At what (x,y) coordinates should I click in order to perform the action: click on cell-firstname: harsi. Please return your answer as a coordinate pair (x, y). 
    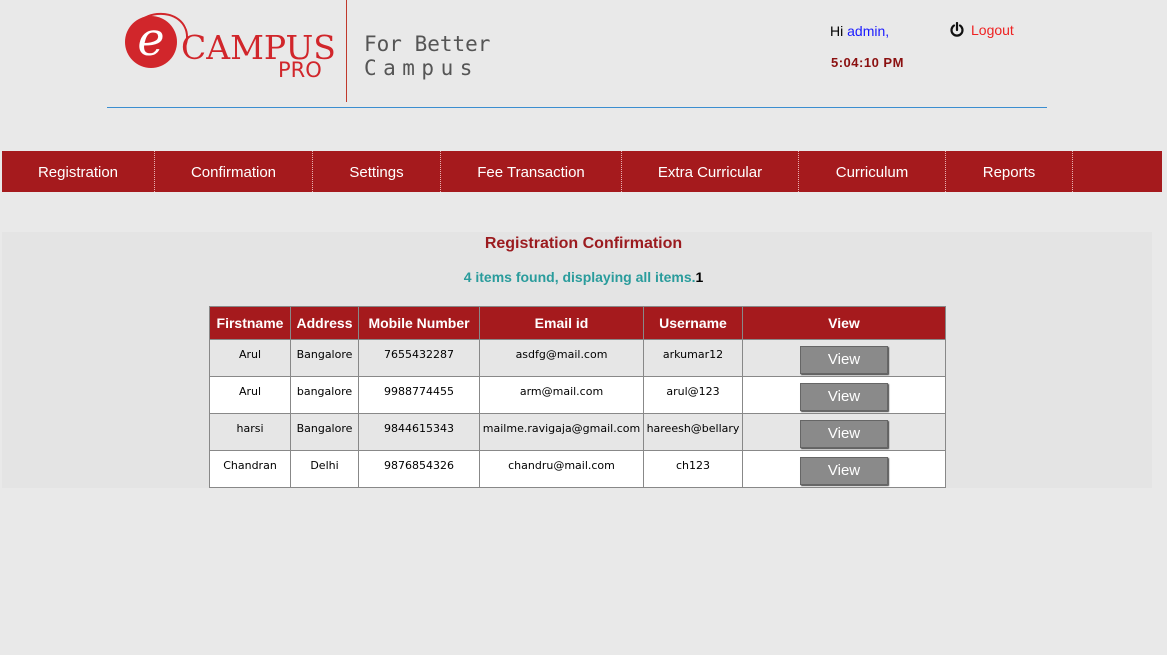
    Looking at the image, I should click on (250, 432).